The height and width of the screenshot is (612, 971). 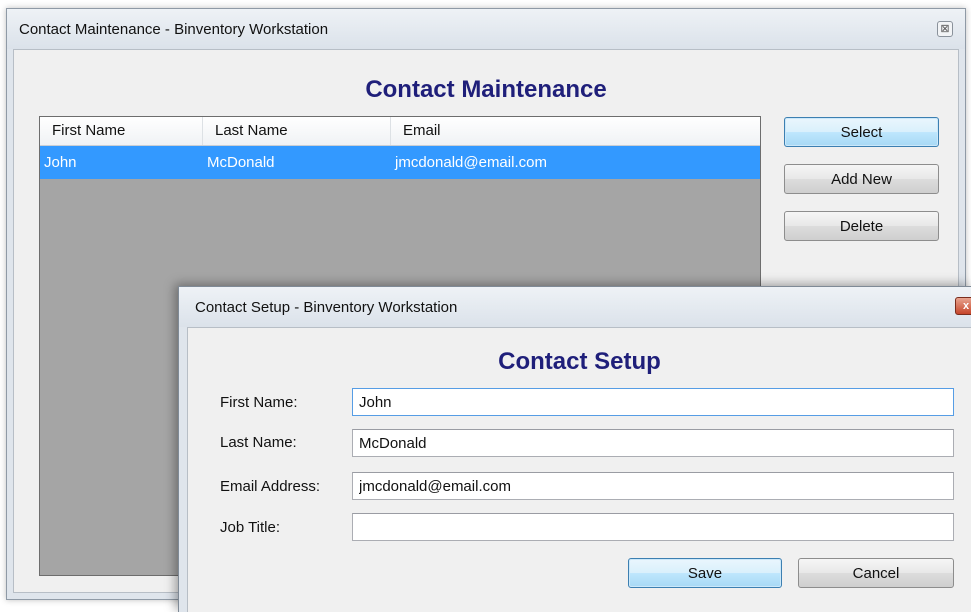 I want to click on list-header: First Name Last Name Email, so click(x=400, y=131).